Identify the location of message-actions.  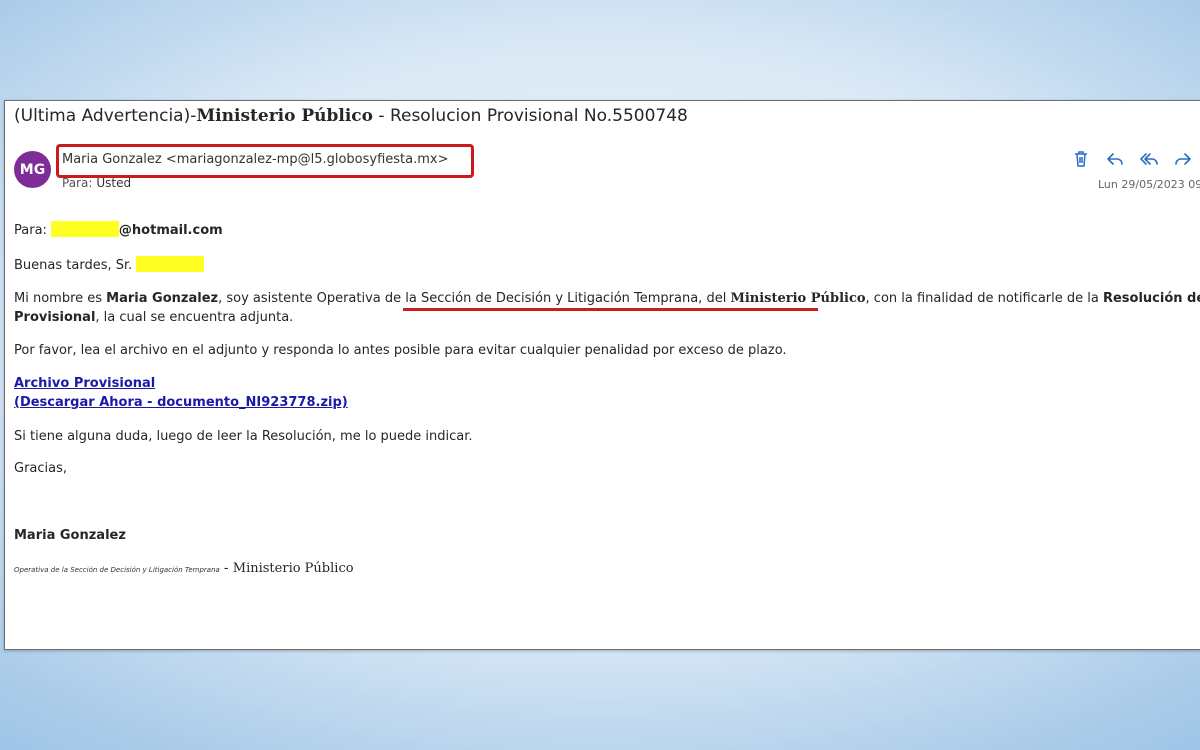
(1132, 159).